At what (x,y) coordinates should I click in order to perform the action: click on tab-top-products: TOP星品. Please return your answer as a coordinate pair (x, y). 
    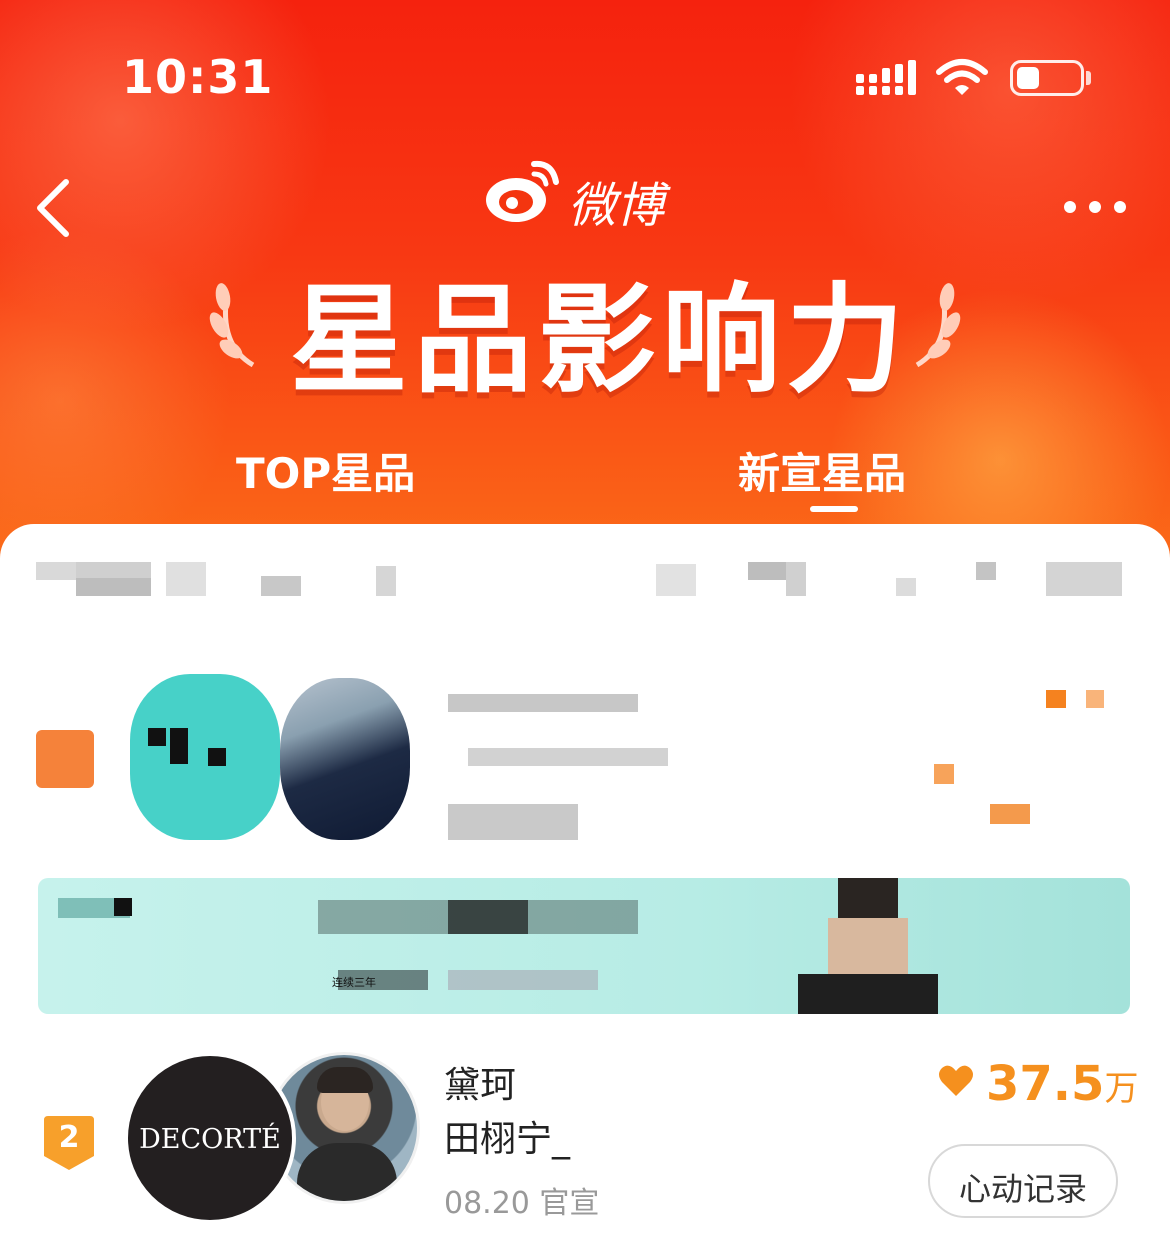
    Looking at the image, I should click on (325, 470).